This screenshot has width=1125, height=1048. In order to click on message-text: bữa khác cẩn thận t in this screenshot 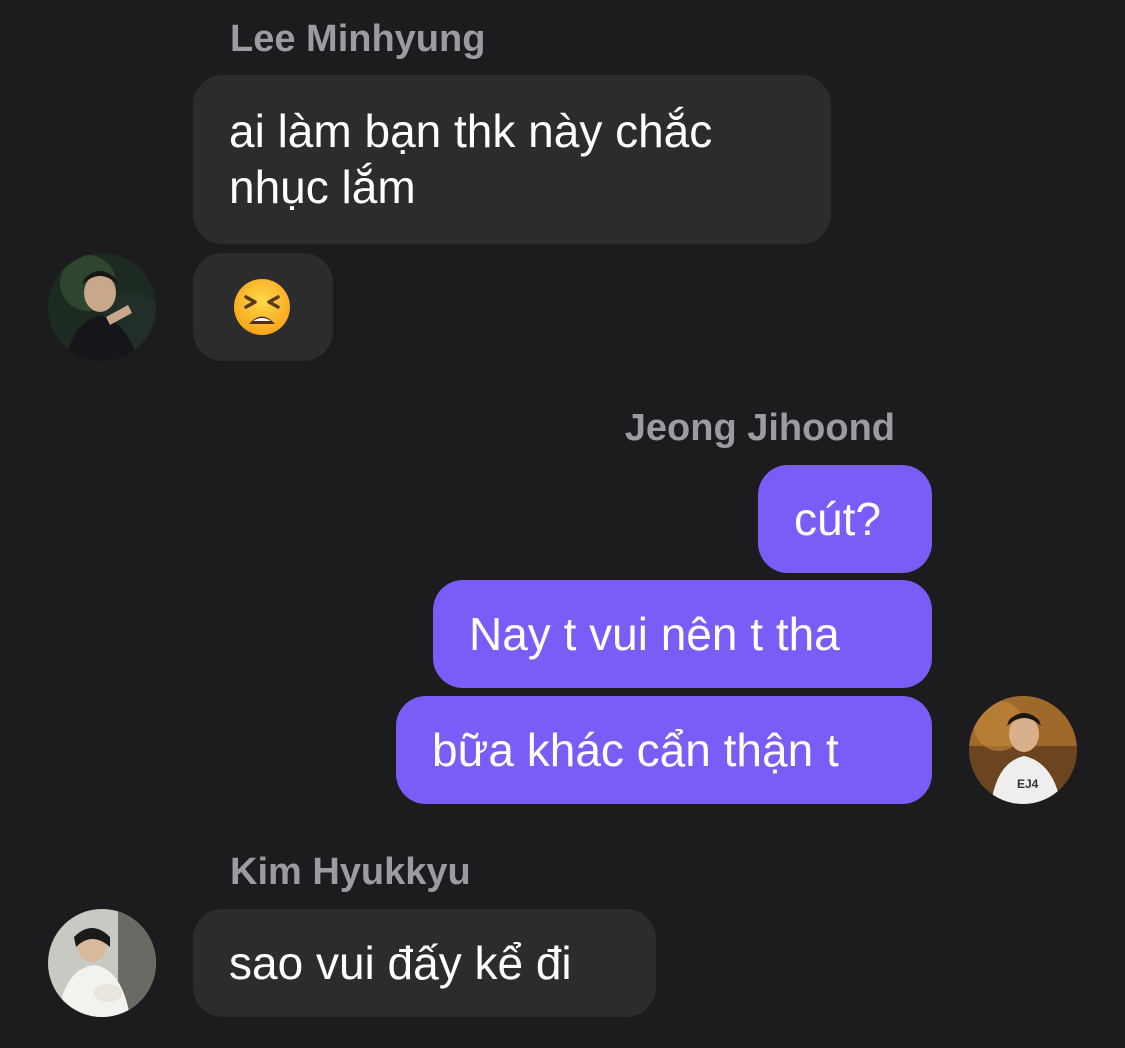, I will do `click(635, 750)`.